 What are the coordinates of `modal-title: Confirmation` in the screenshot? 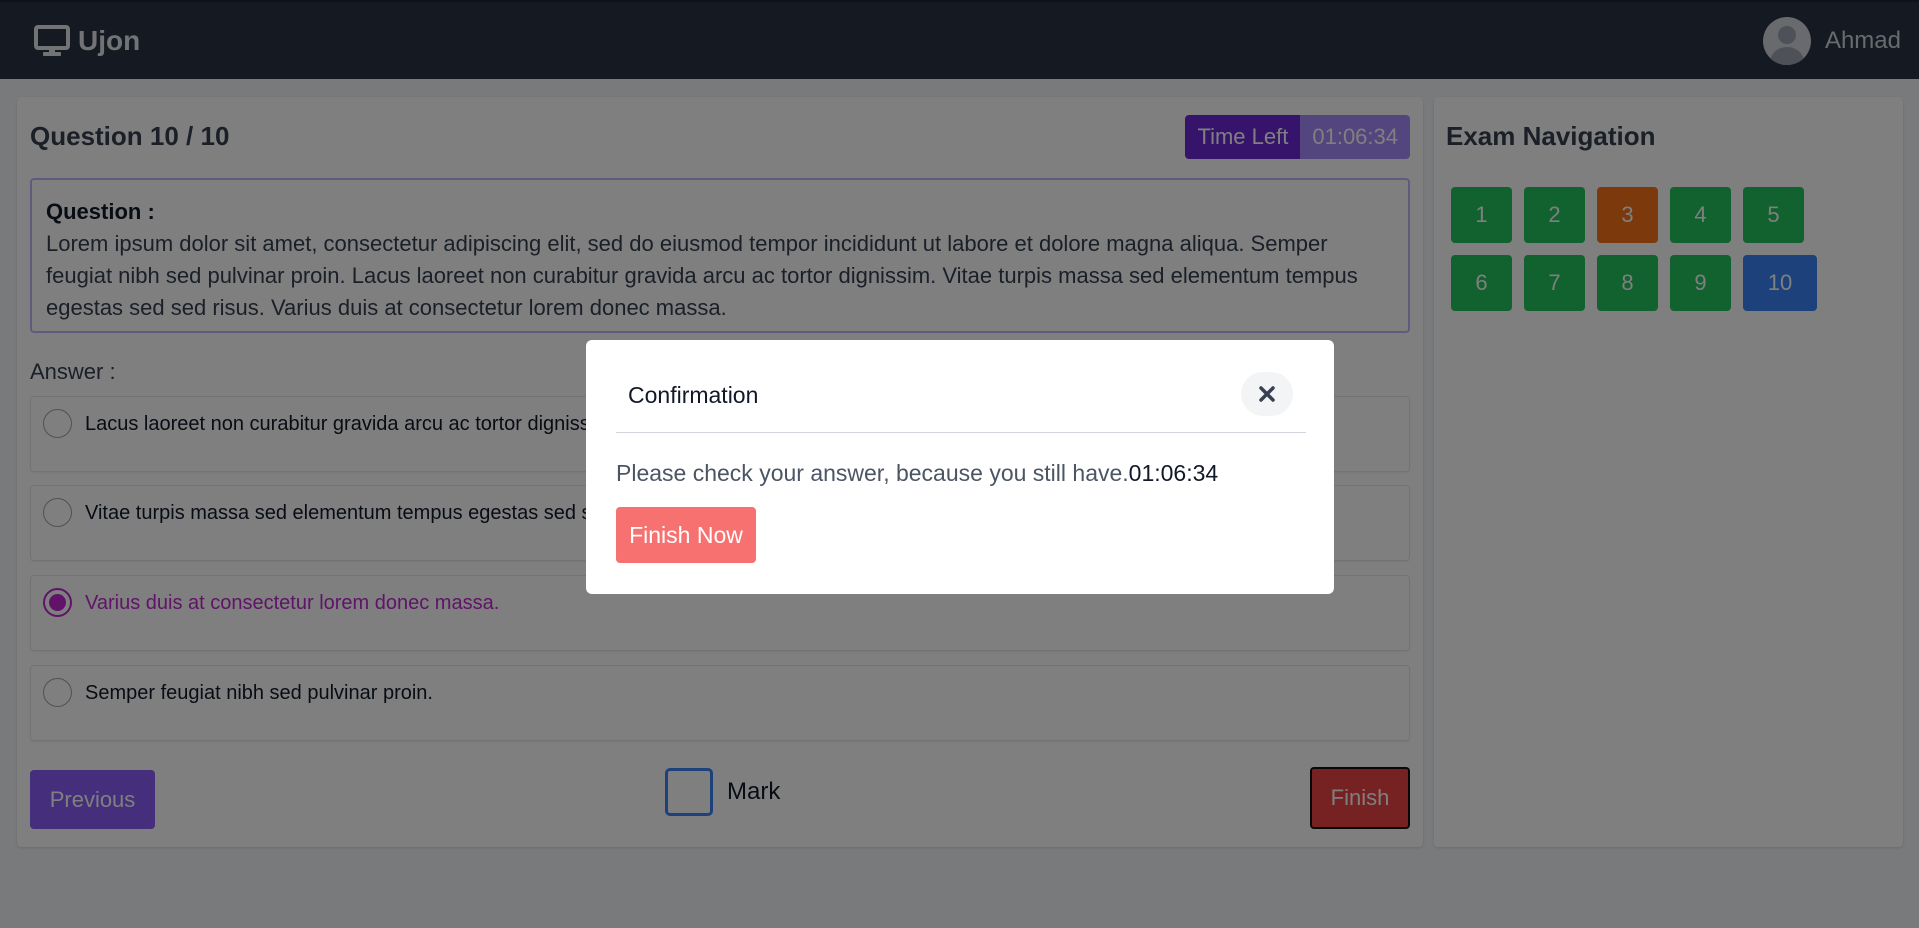 It's located at (693, 395).